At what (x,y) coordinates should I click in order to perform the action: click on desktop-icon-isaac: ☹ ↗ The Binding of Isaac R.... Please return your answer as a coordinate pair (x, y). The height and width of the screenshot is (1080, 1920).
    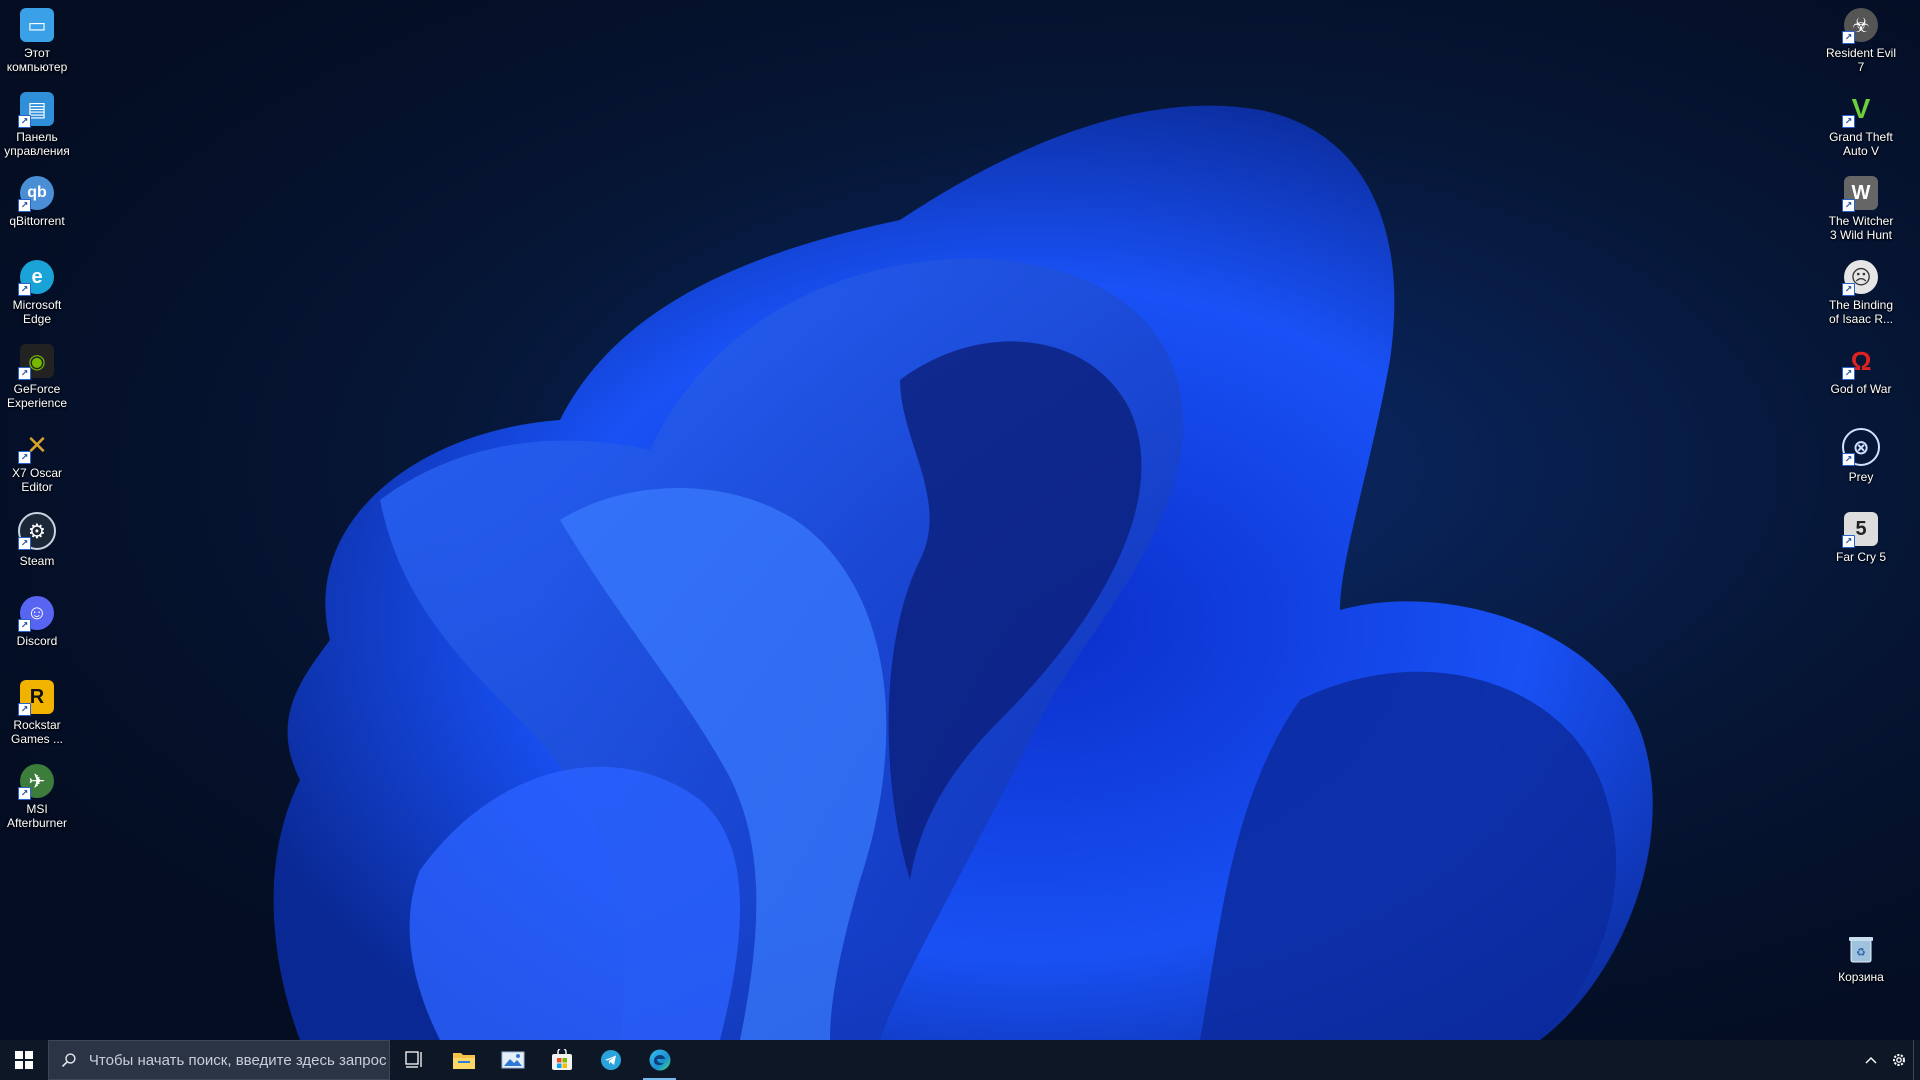
    Looking at the image, I should click on (1861, 292).